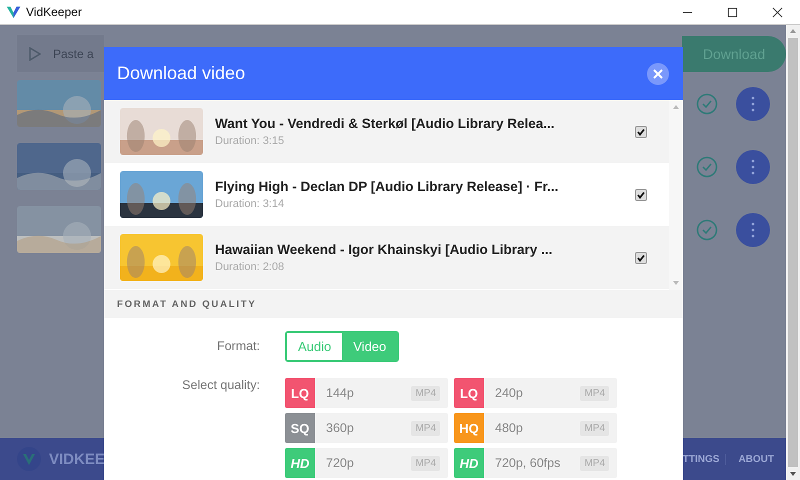 The height and width of the screenshot is (480, 800). Describe the element at coordinates (366, 428) in the screenshot. I see `quality-option: SQ 360p MP4` at that location.